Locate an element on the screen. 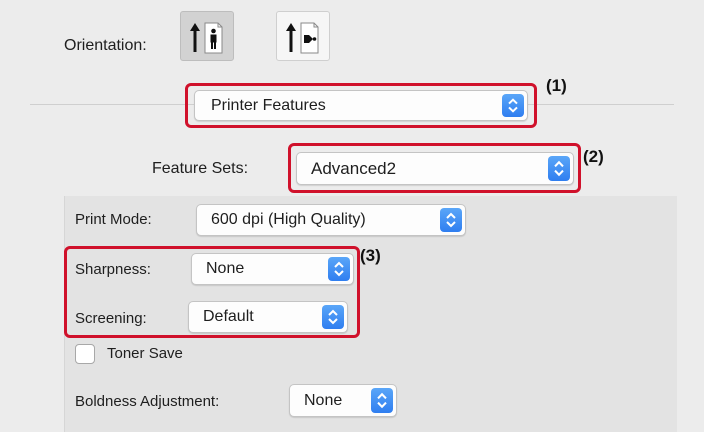 This screenshot has height=432, width=704. boldness-label: Boldness Adjustment: is located at coordinates (147, 401).